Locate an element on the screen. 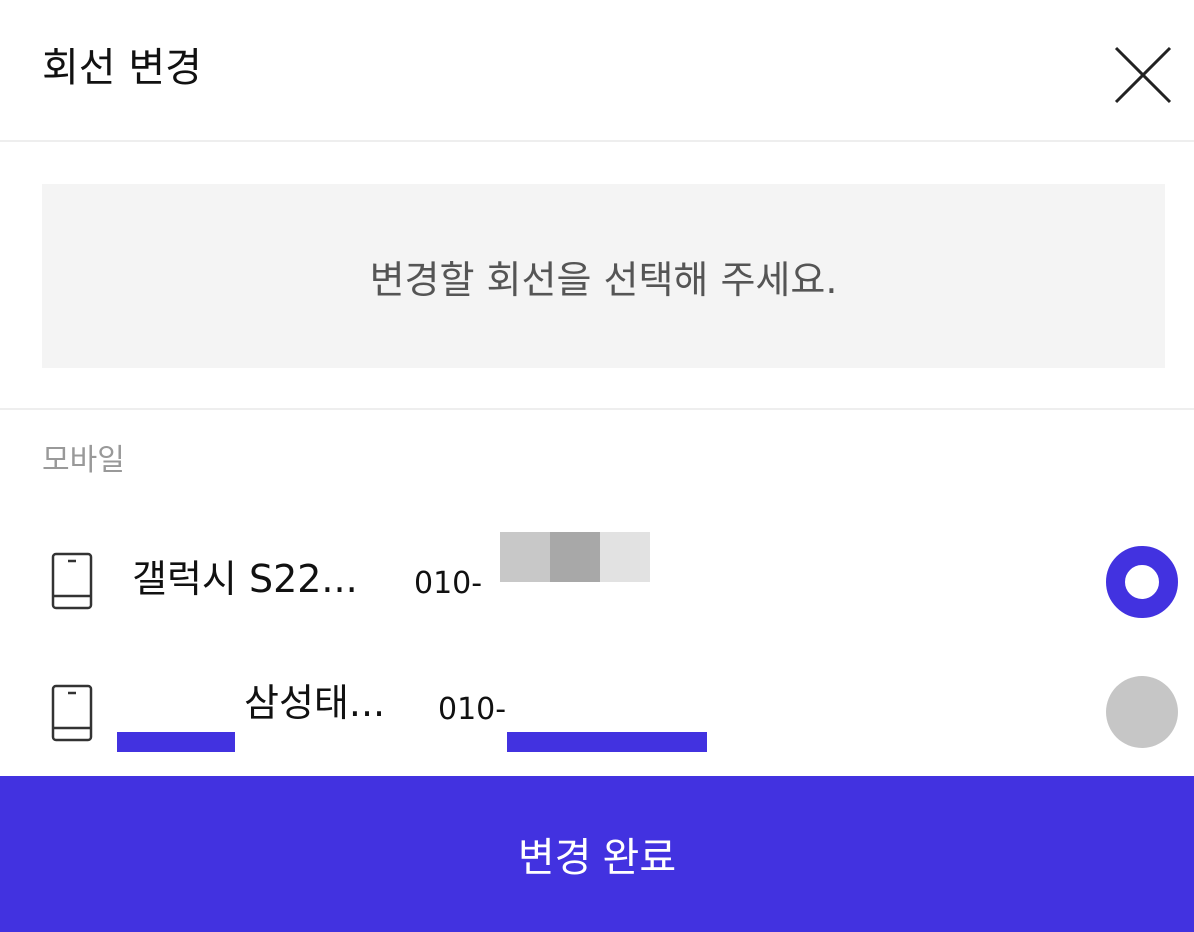  section-label-mobile: 모바일 is located at coordinates (83, 460).